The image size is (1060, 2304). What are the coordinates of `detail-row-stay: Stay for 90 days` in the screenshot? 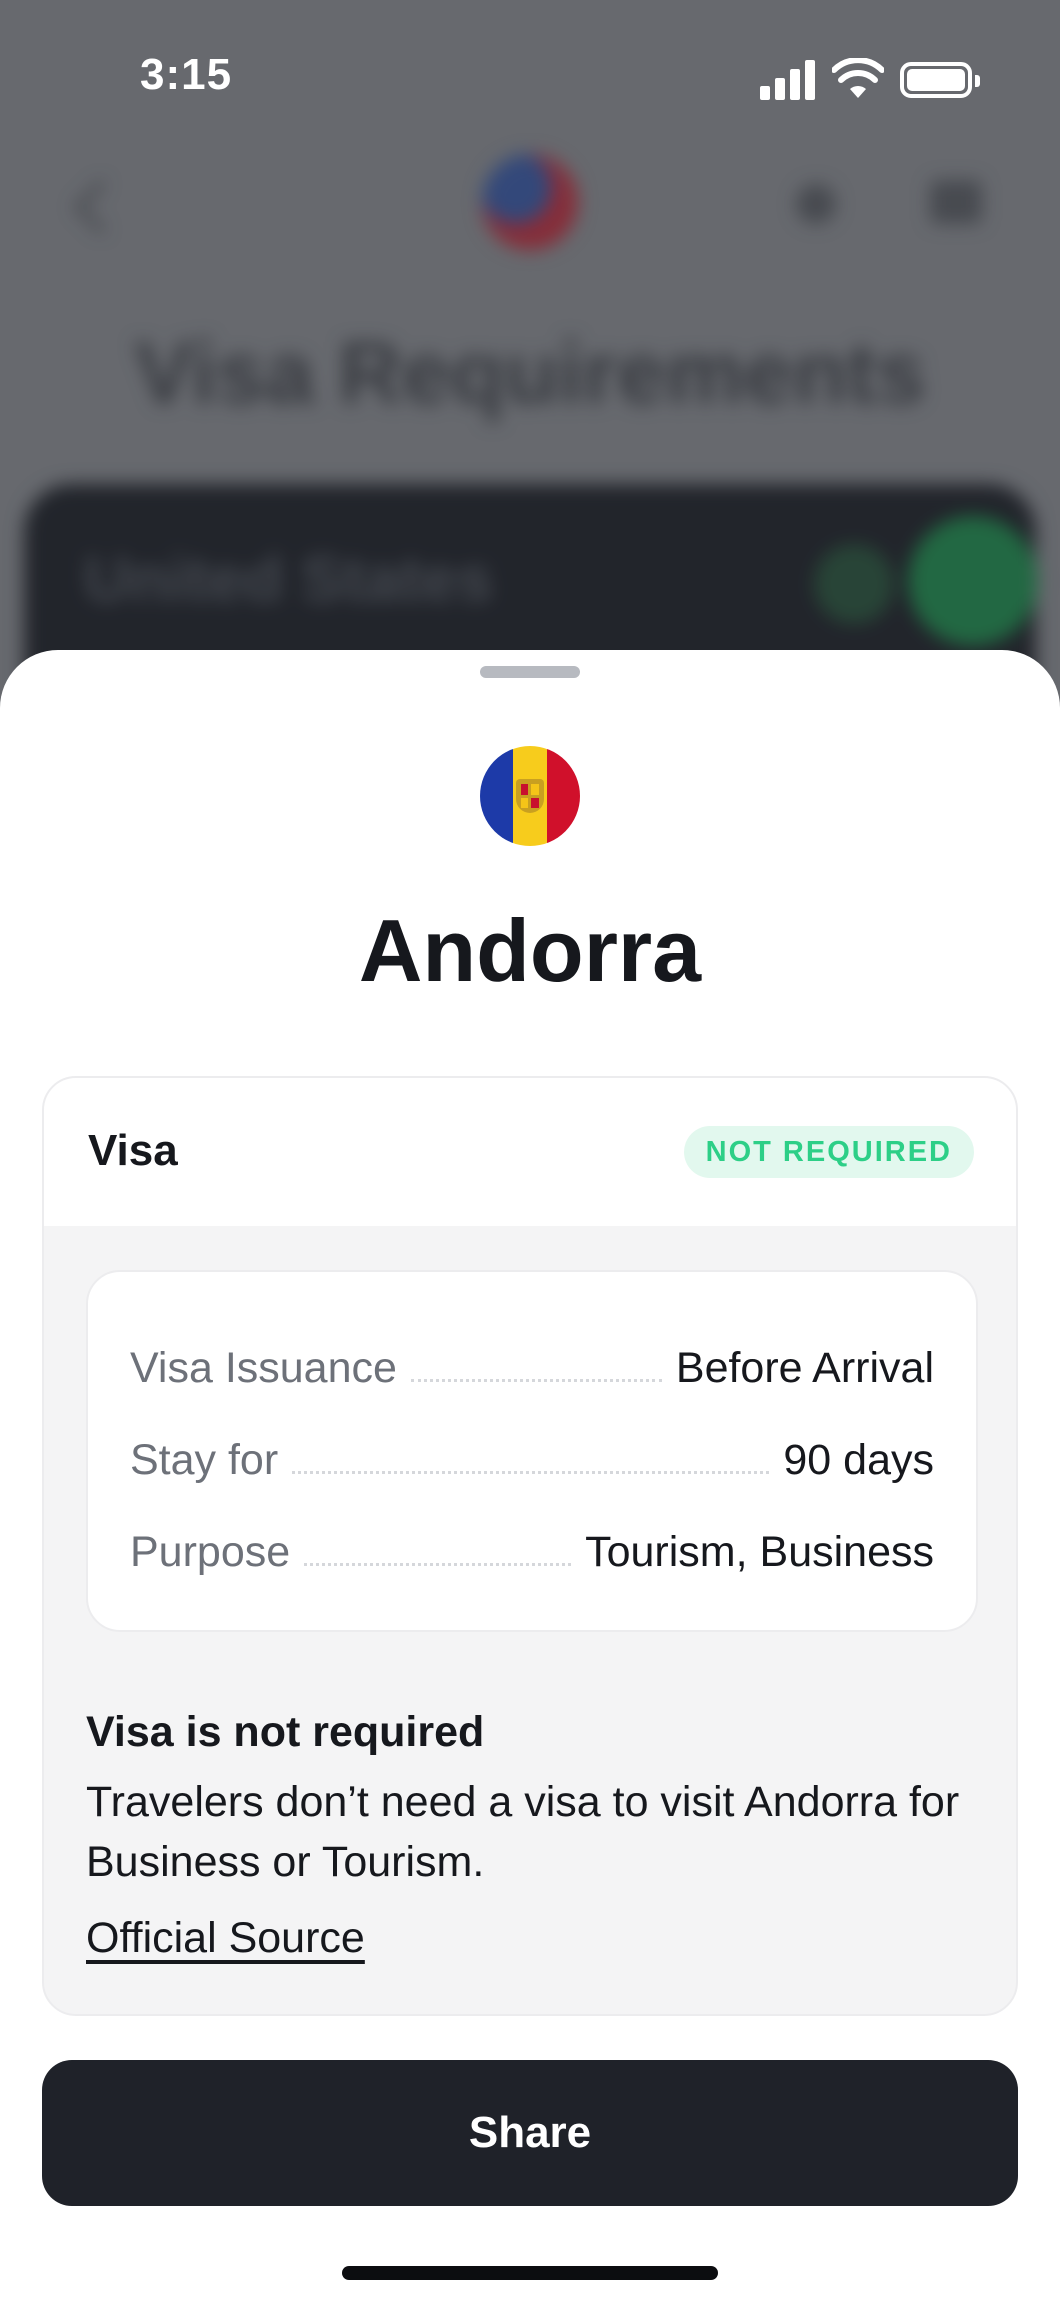 It's located at (532, 1460).